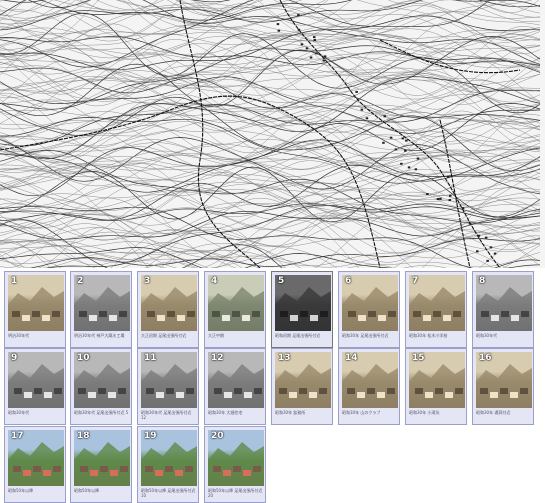 Image resolution: width=545 pixels, height=503 pixels. I want to click on photo-thumbnail: 15 昭和30年 小滝坑, so click(436, 386).